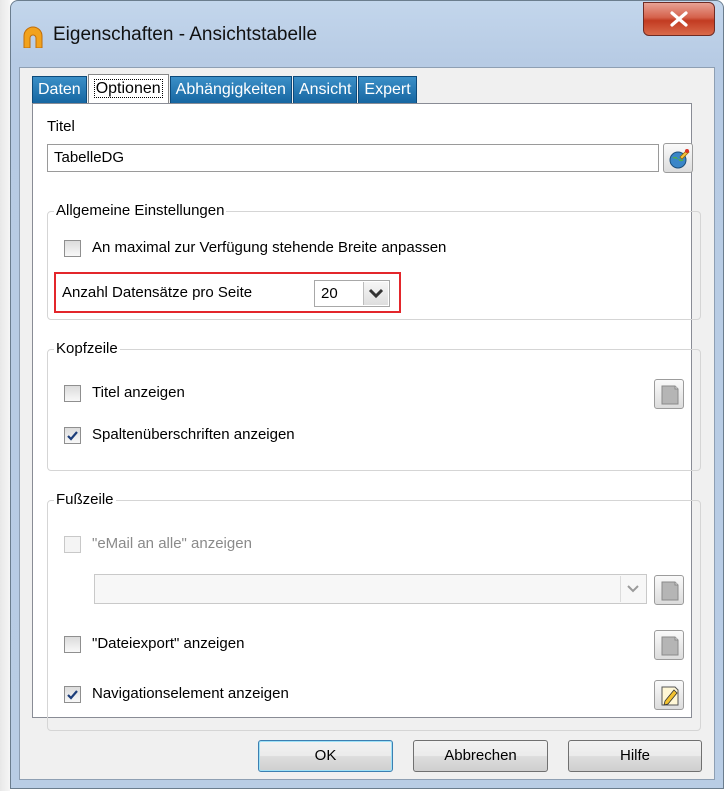 This screenshot has width=726, height=791. What do you see at coordinates (185, 34) in the screenshot?
I see `window-title: Eigenschaften - Ansichtstabelle` at bounding box center [185, 34].